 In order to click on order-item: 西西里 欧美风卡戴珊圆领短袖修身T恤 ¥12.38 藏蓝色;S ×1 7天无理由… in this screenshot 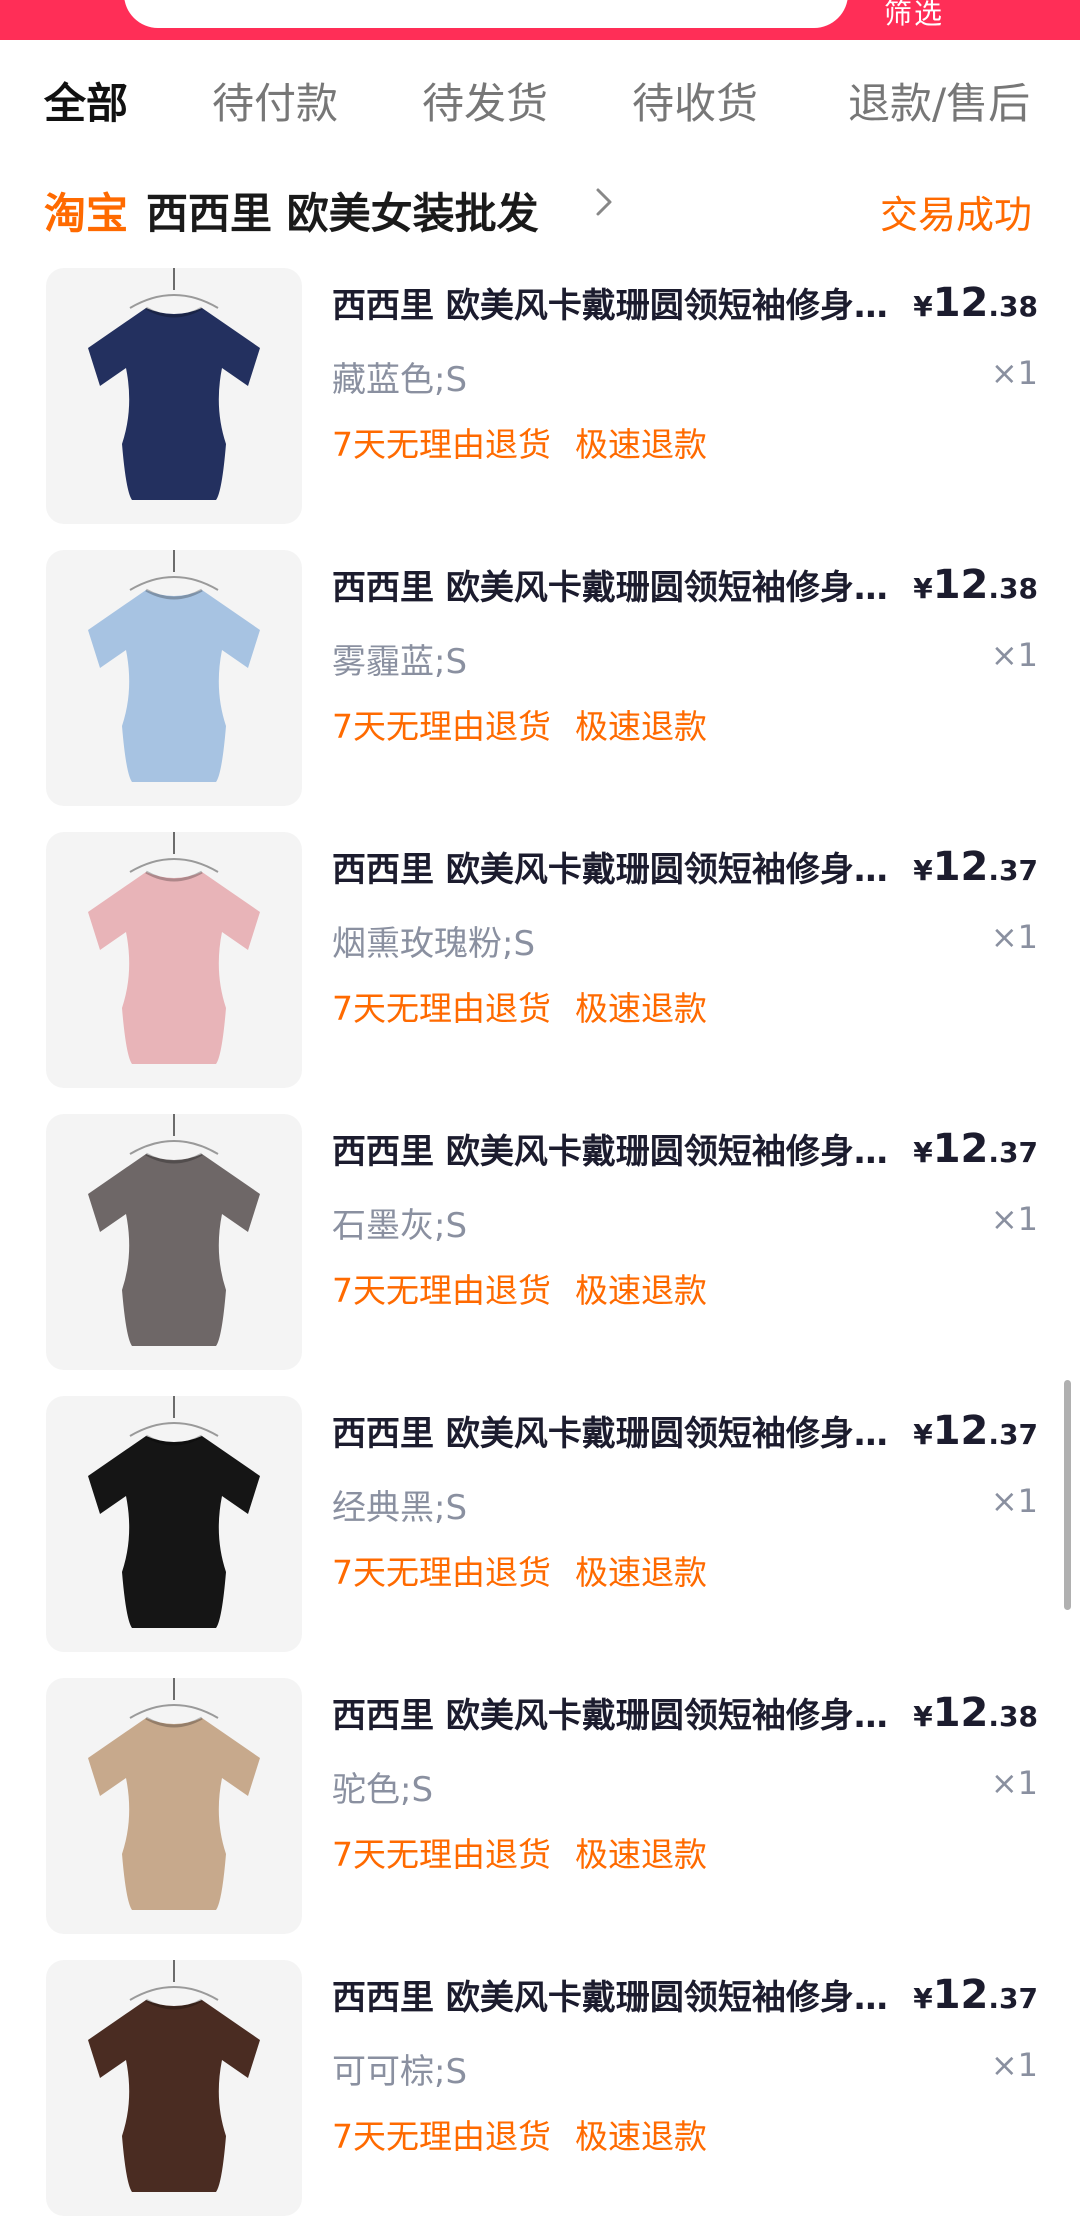, I will do `click(540, 405)`.